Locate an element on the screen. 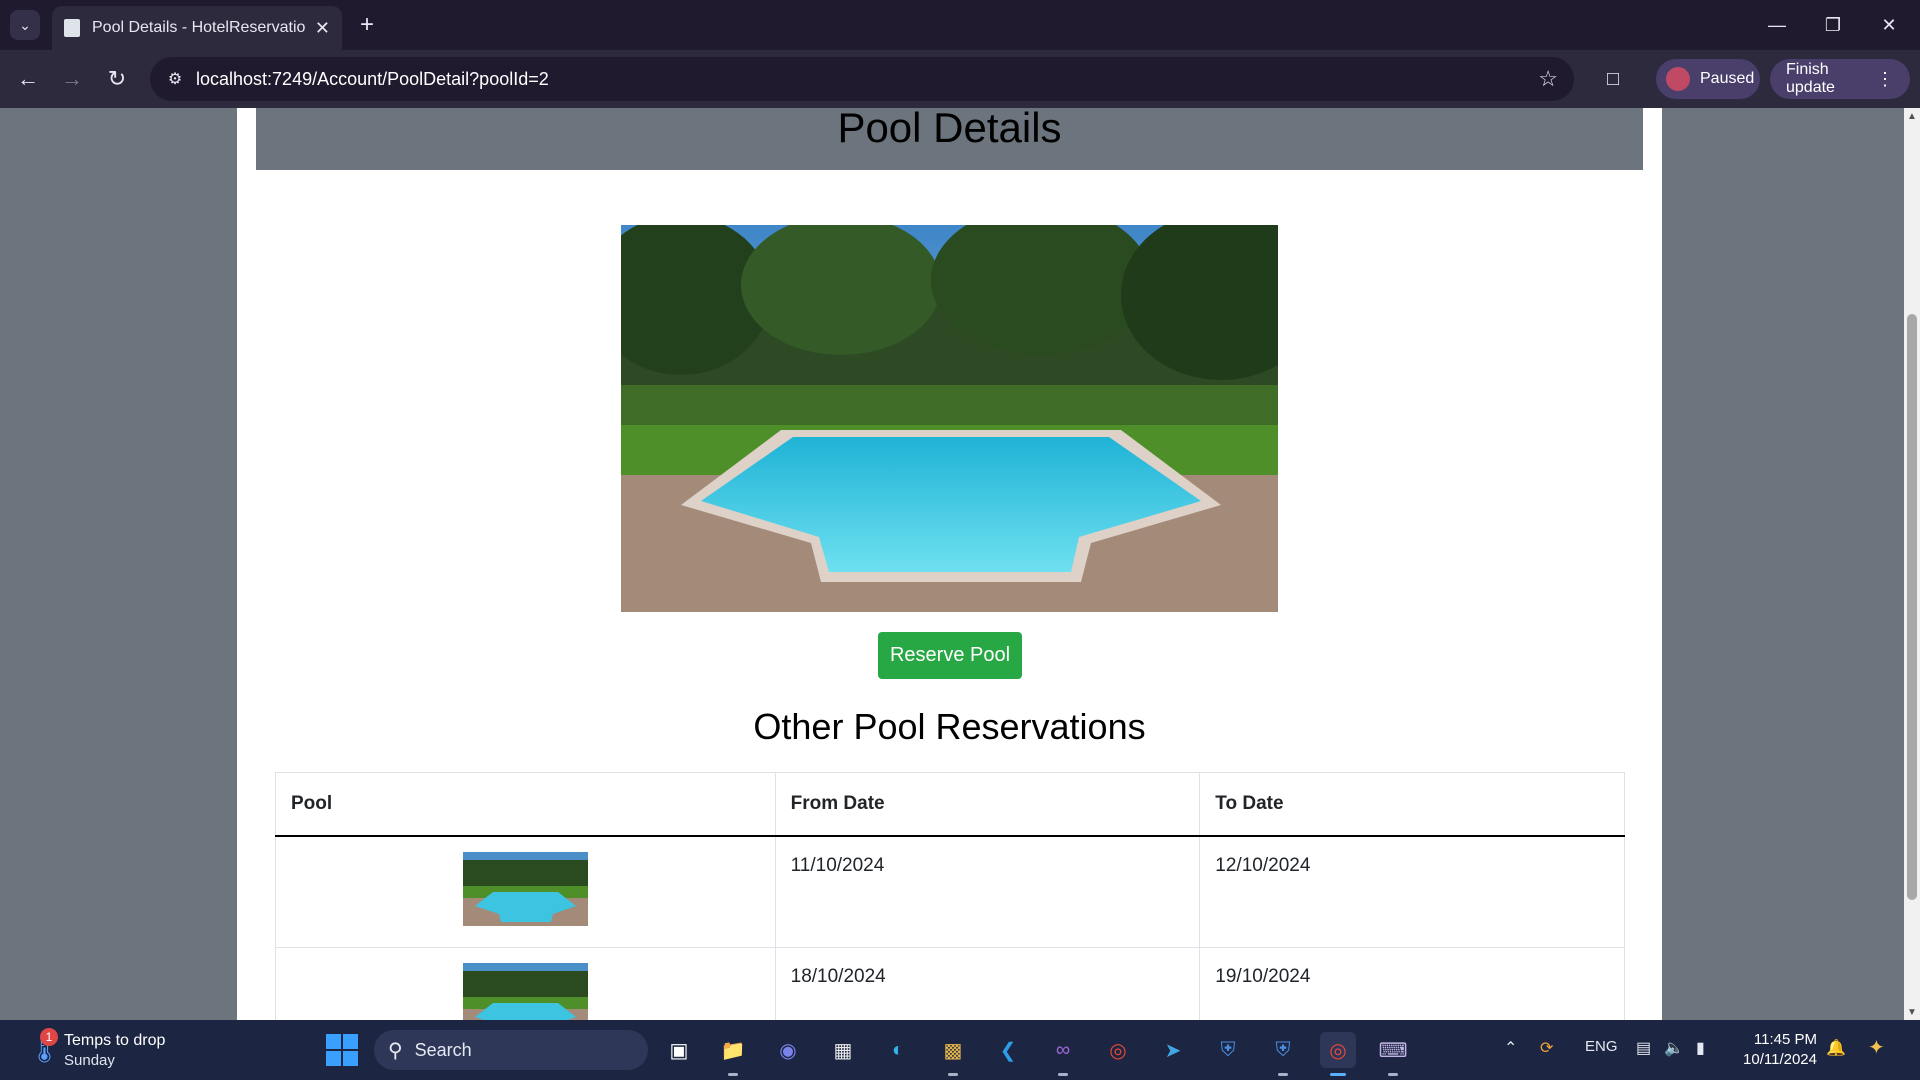  chevron-down-icon: ⌄ is located at coordinates (25, 24).